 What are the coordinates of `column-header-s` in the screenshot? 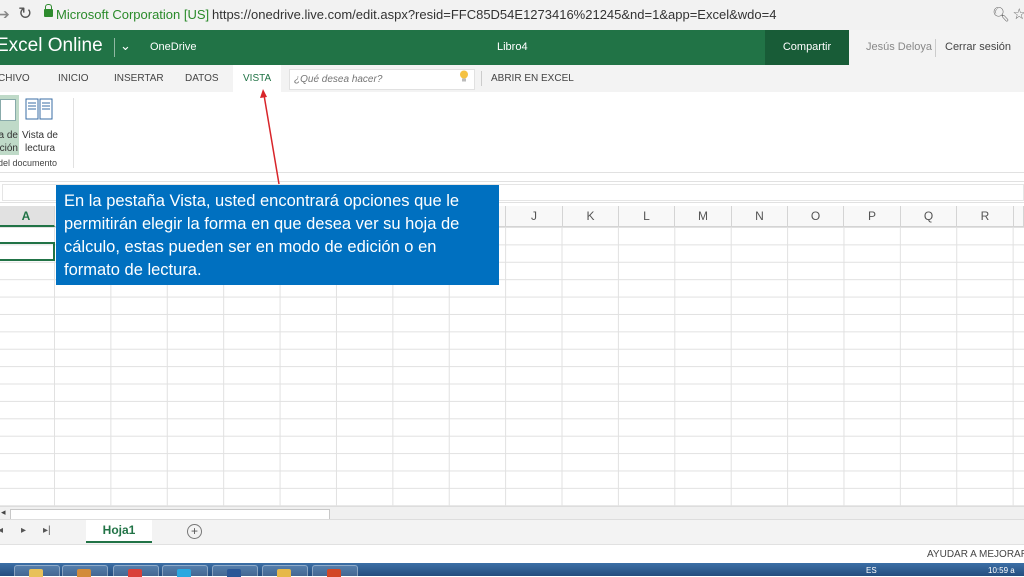 It's located at (1019, 216).